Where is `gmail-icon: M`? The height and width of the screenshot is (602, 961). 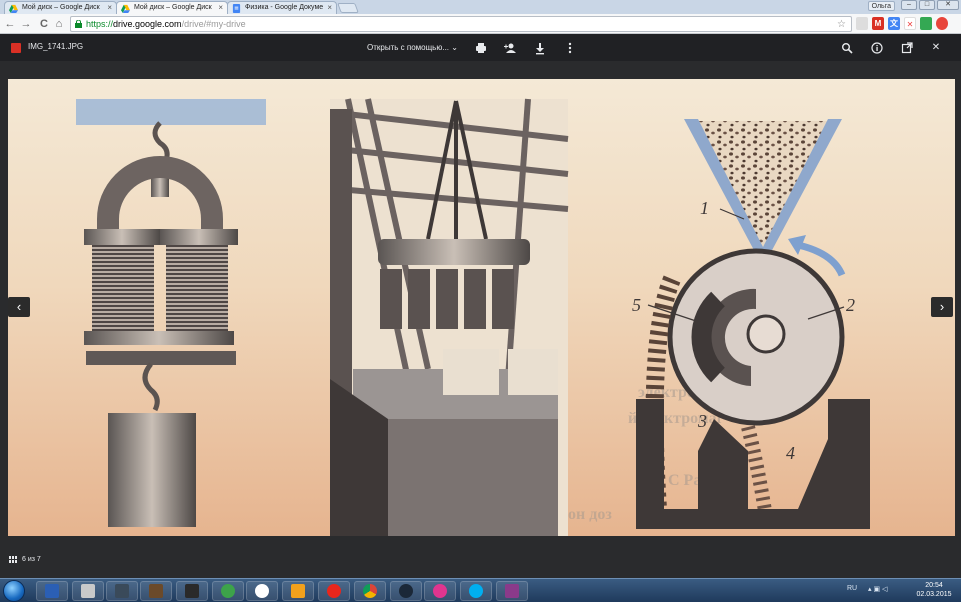 gmail-icon: M is located at coordinates (878, 23).